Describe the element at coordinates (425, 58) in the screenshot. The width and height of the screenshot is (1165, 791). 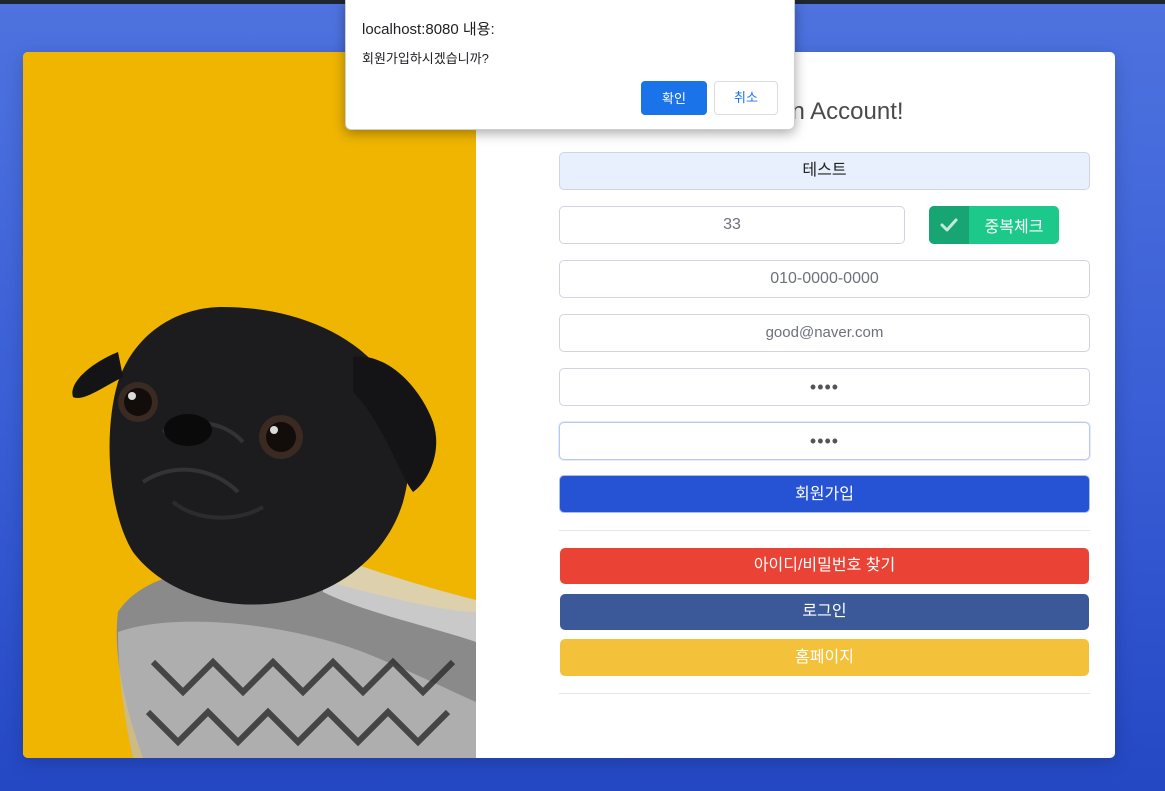
I see `dialog-message: 회원가입하시겠습니까?` at that location.